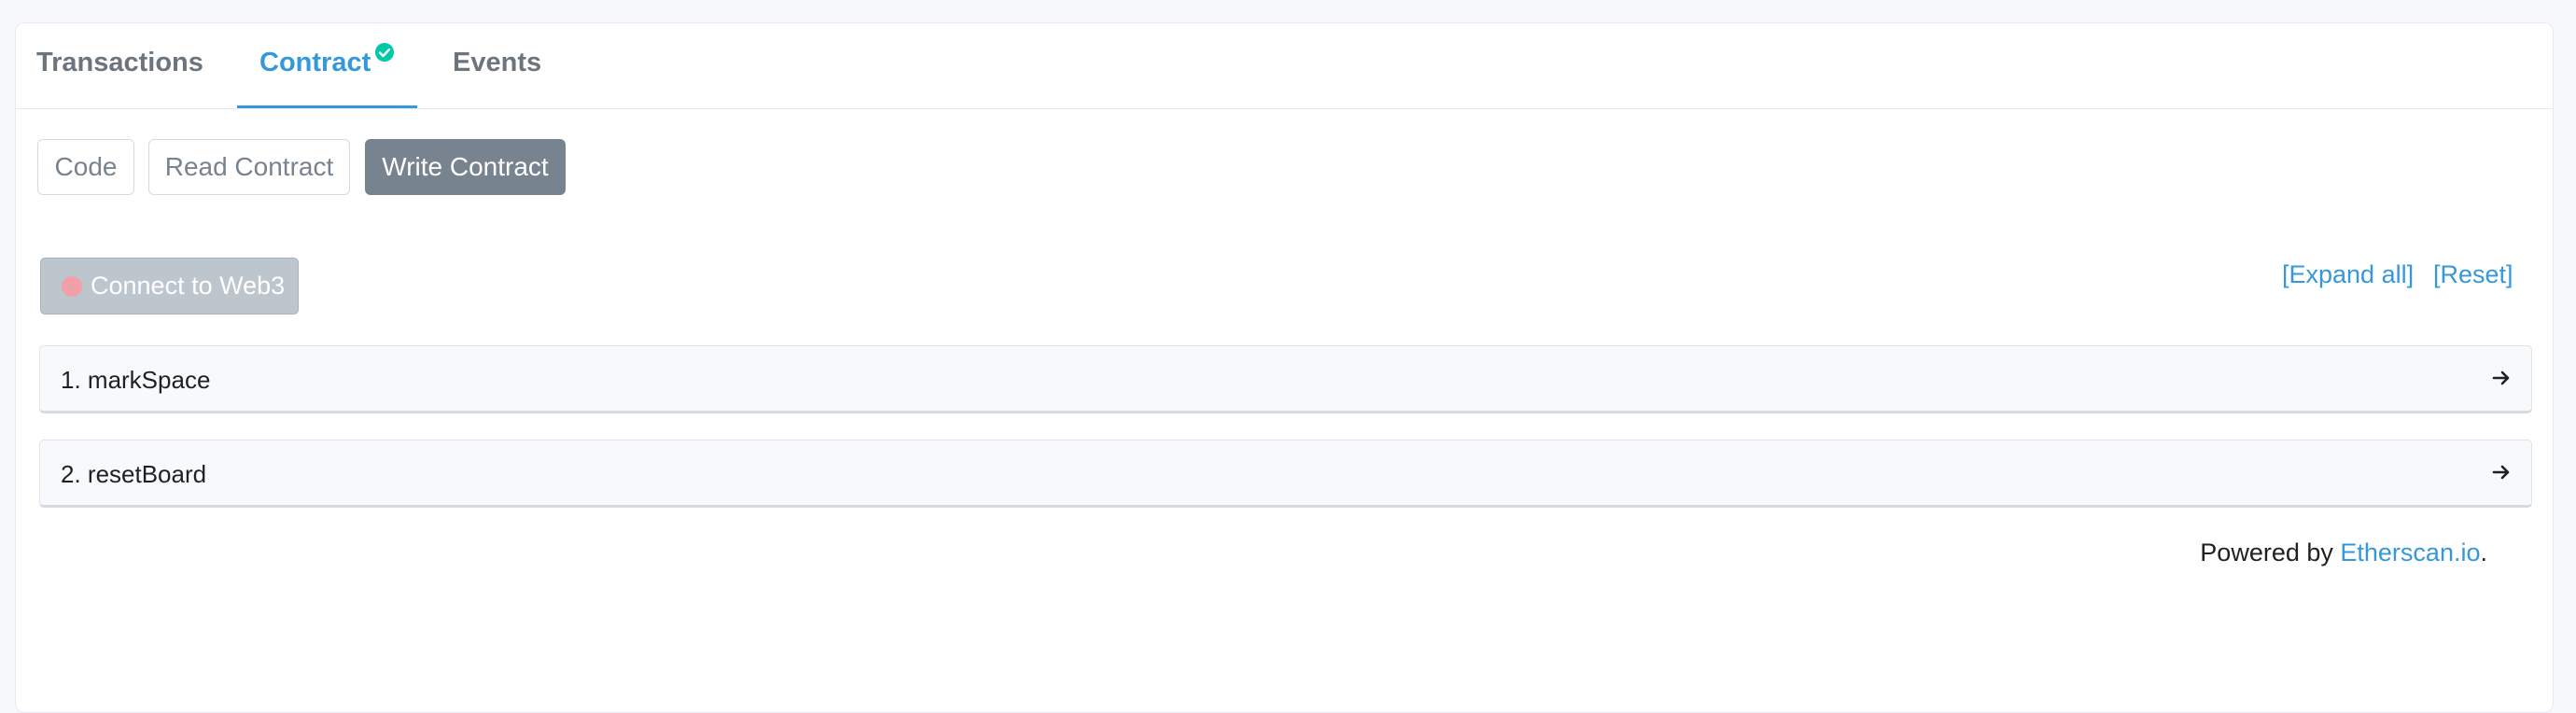  What do you see at coordinates (2483, 552) in the screenshot?
I see `powered-by-suffix: .` at bounding box center [2483, 552].